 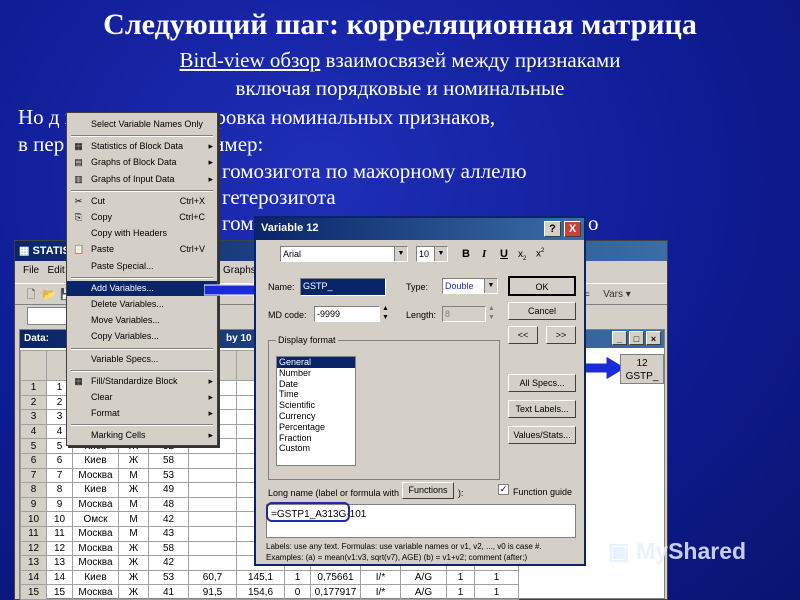 I want to click on table-row: 15 15 Москва Ж 41 91,5 154,6 0 0,177917 I/* A/G 1 1, so click(x=269, y=592).